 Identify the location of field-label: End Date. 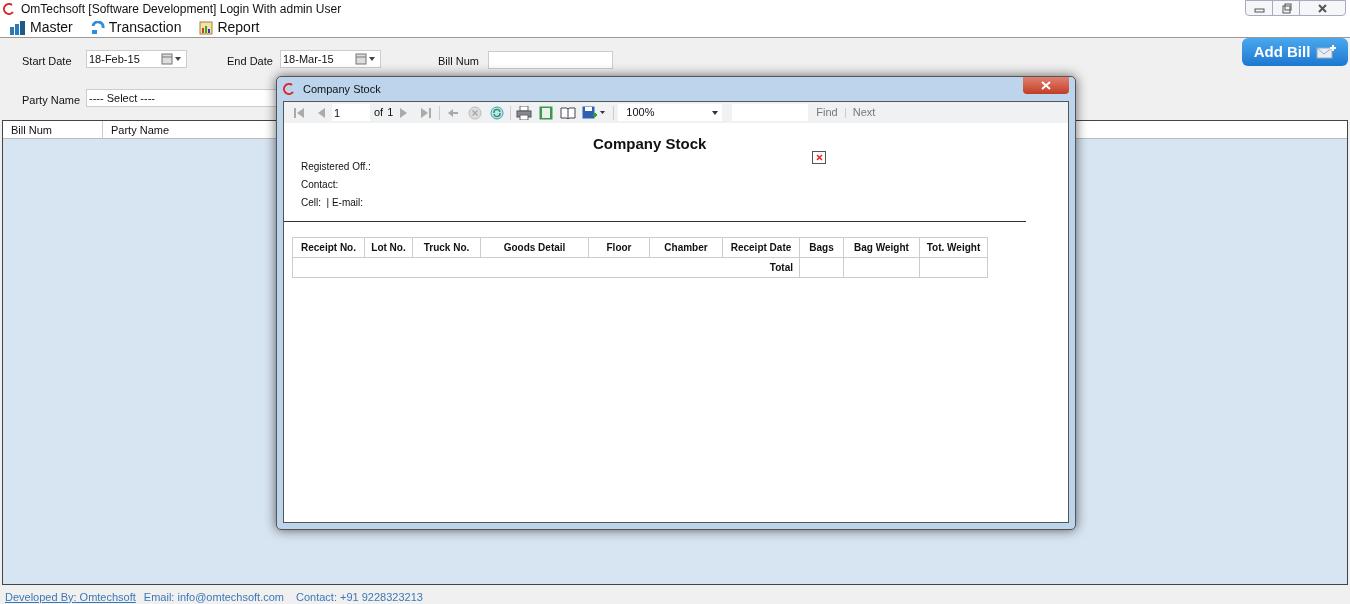
(250, 61).